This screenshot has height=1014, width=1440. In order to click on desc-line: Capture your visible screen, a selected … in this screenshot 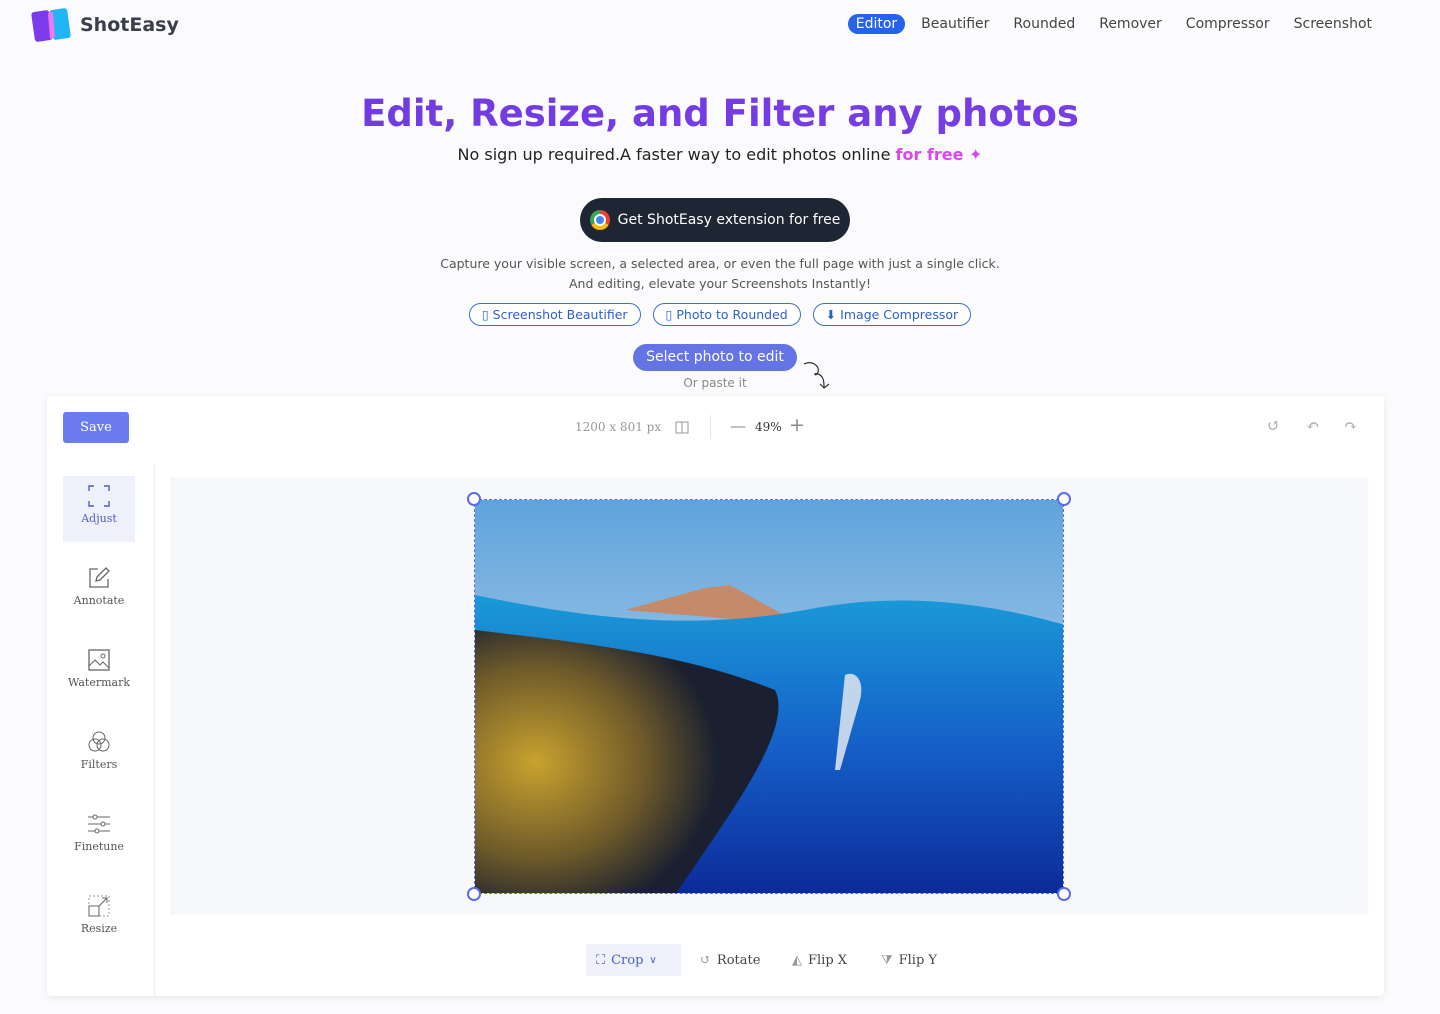, I will do `click(720, 263)`.